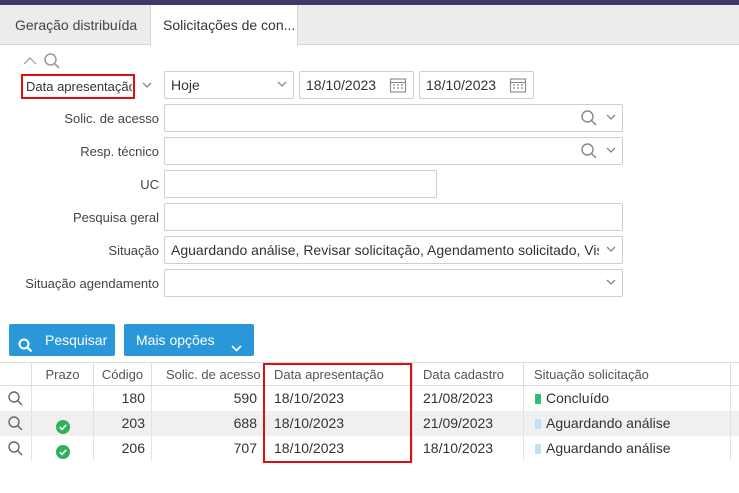 The height and width of the screenshot is (493, 739). Describe the element at coordinates (393, 283) in the screenshot. I see `situacao-agendamento-select` at that location.